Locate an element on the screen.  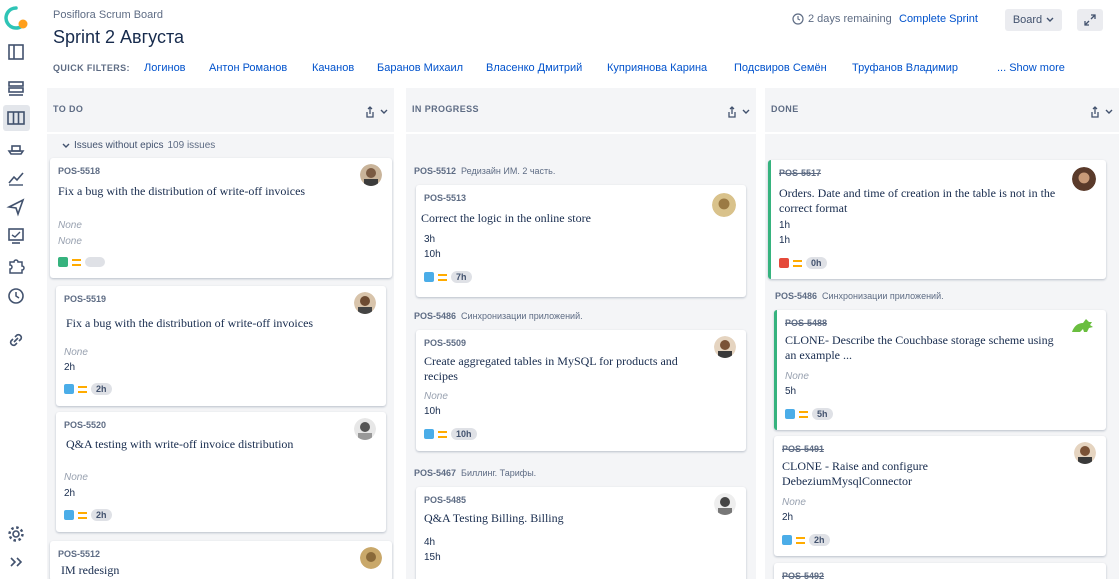
stack-icon is located at coordinates (16, 88).